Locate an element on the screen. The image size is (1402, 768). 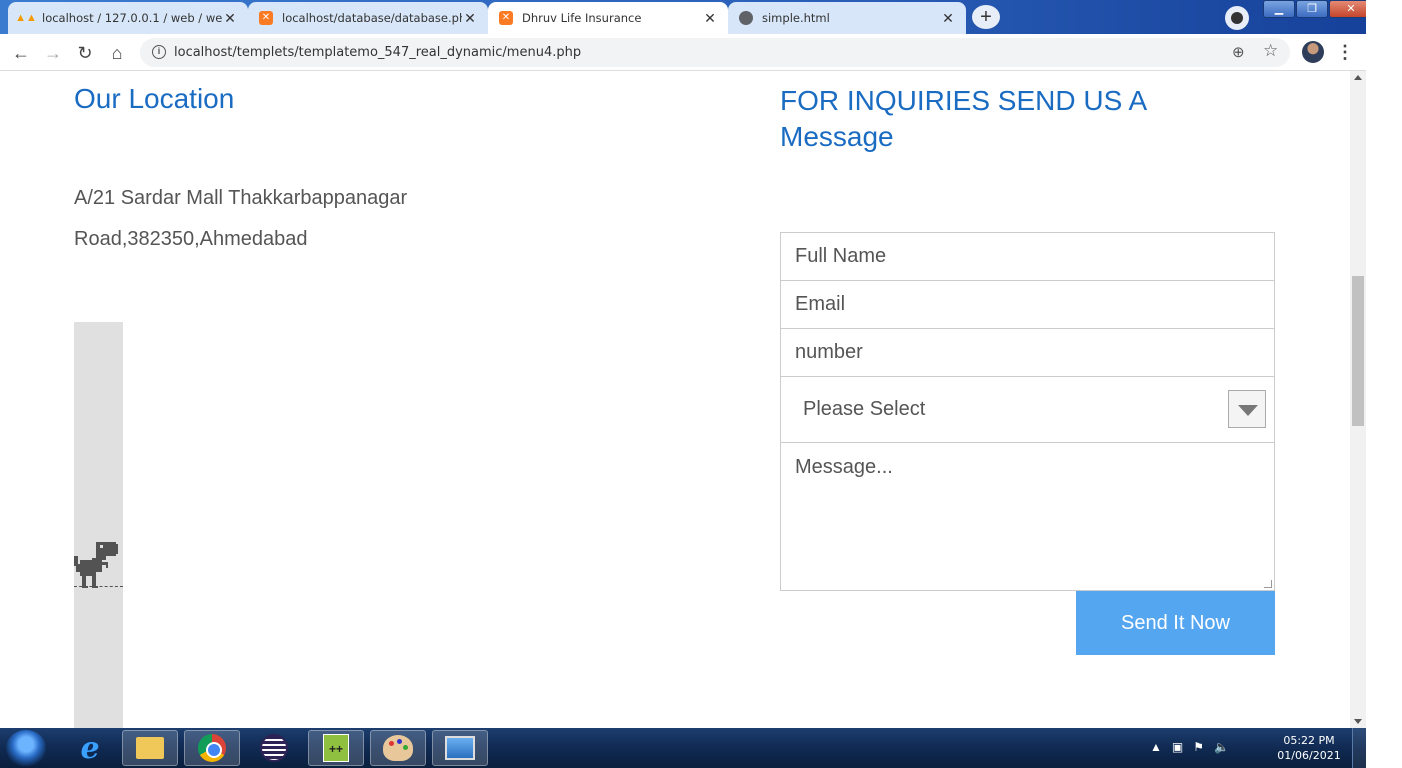
desktop-edge is located at coordinates (1384, 384).